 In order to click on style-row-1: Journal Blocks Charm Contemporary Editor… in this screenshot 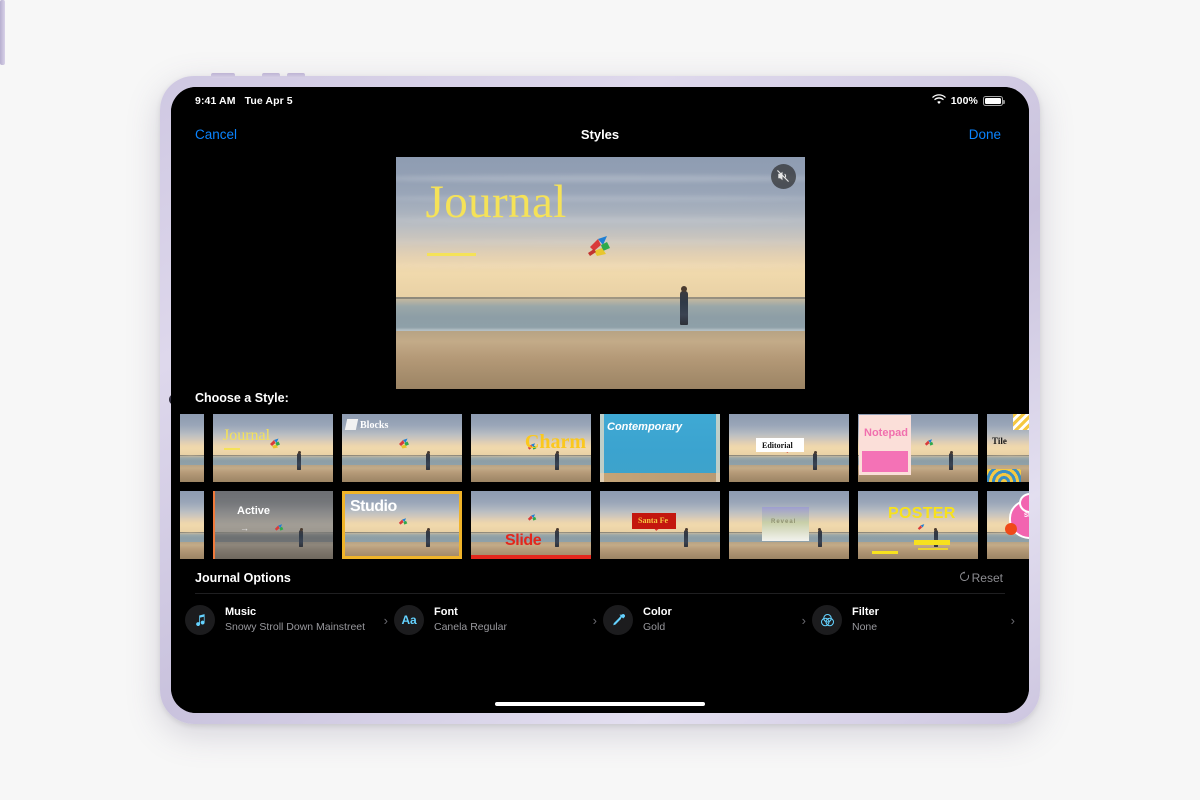, I will do `click(600, 448)`.